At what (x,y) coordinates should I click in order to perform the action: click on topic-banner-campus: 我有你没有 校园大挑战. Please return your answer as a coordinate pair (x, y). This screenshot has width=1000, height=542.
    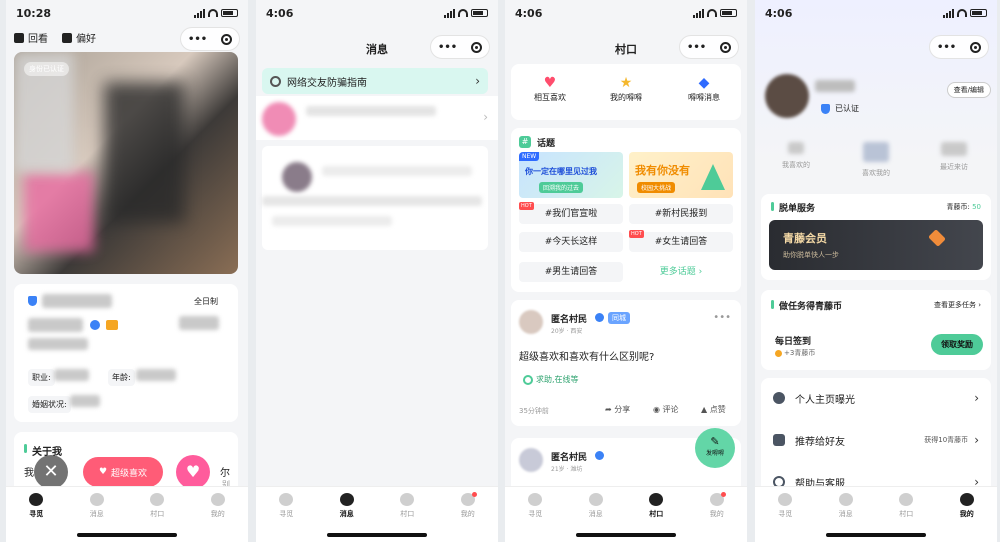
    Looking at the image, I should click on (681, 175).